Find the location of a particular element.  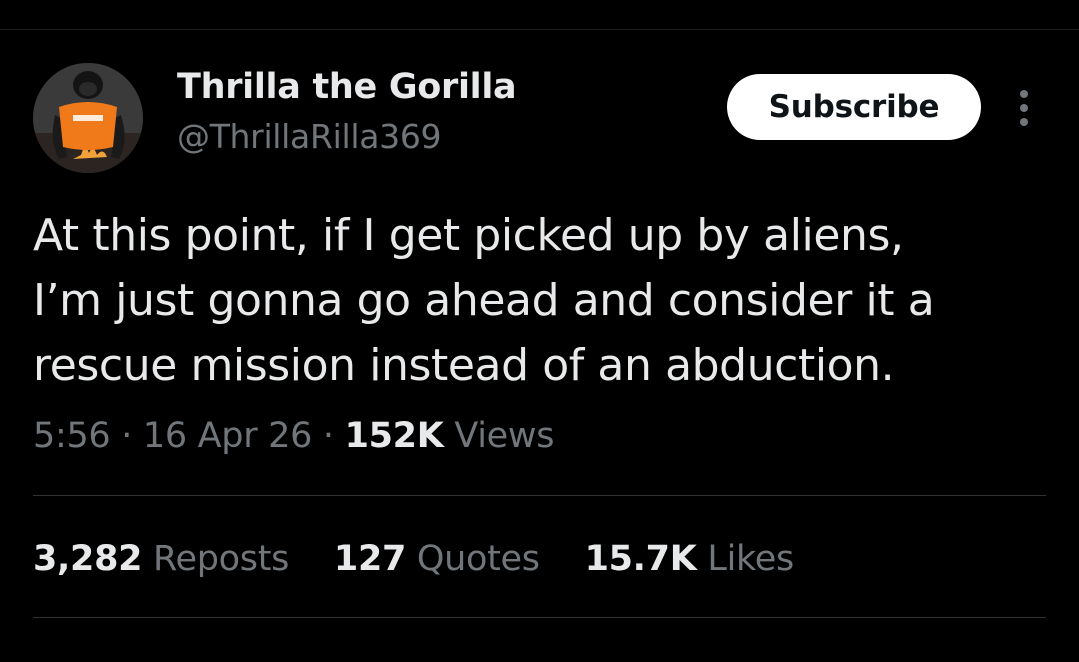

likes-stat: 15.7K Likes is located at coordinates (689, 559).